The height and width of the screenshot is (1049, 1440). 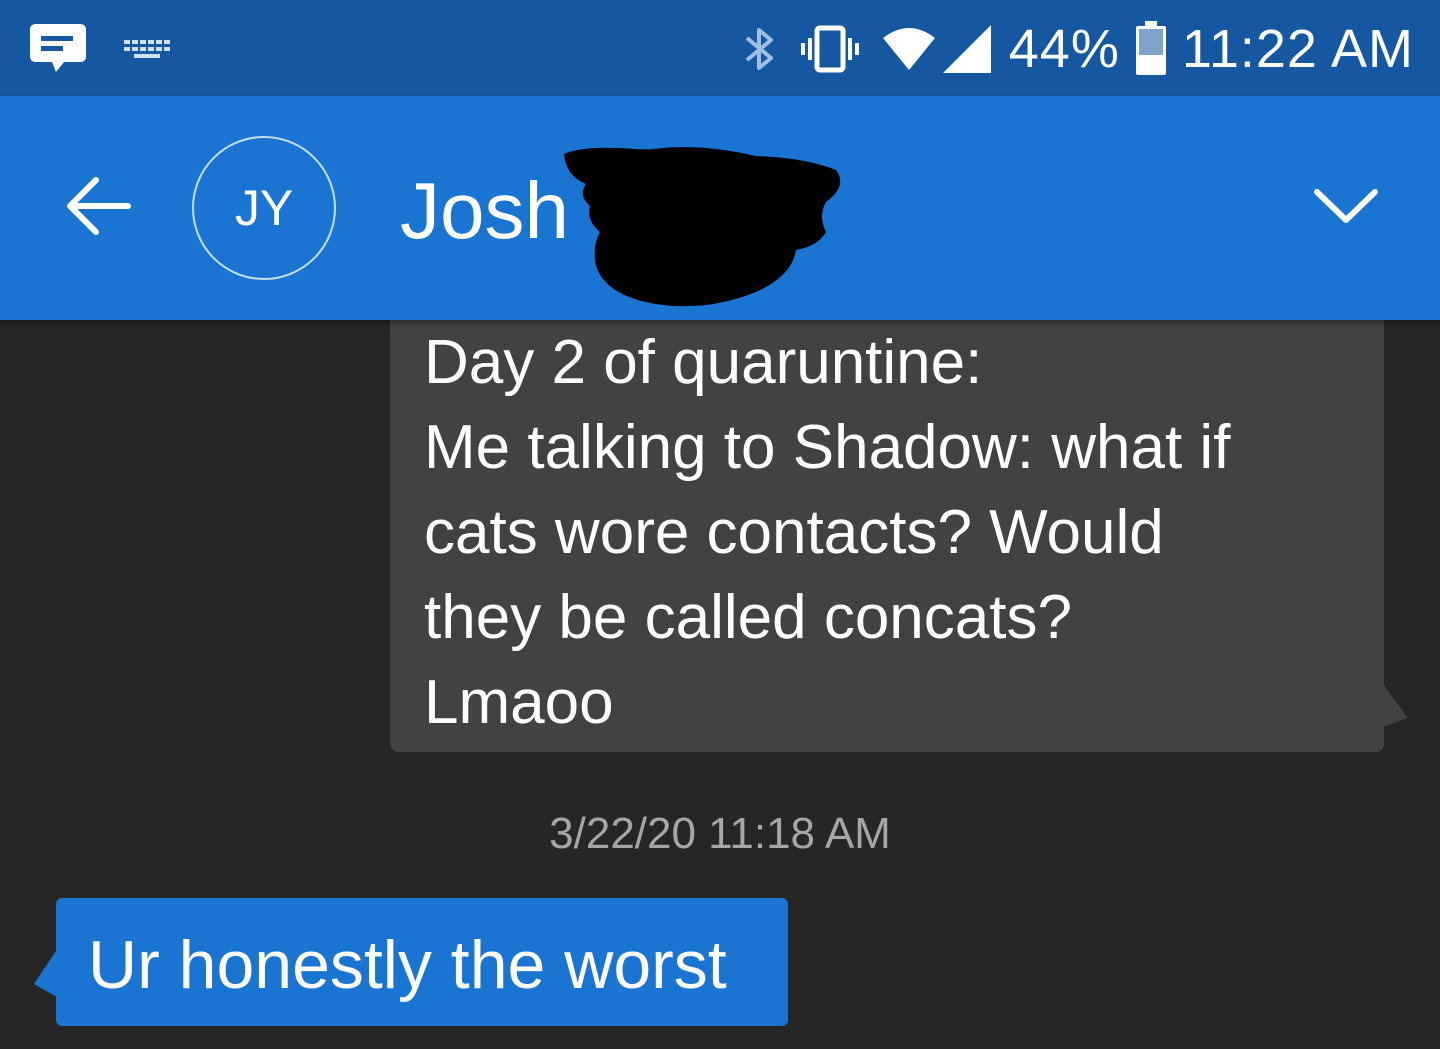 I want to click on incoming-bubble-tail, so click(x=1394, y=704).